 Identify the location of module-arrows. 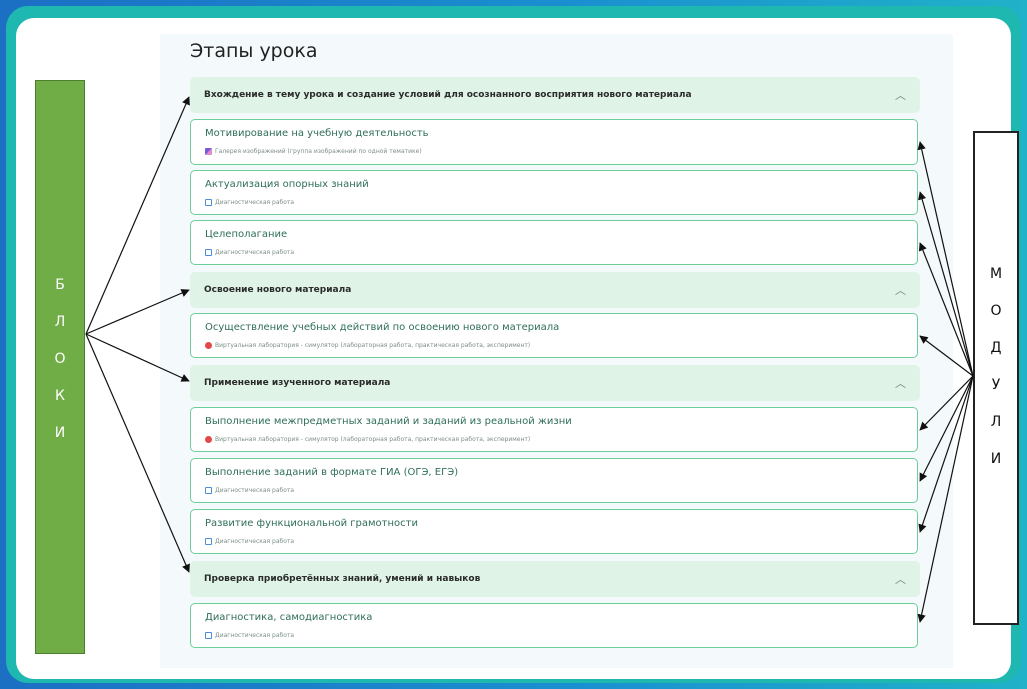
(945, 382).